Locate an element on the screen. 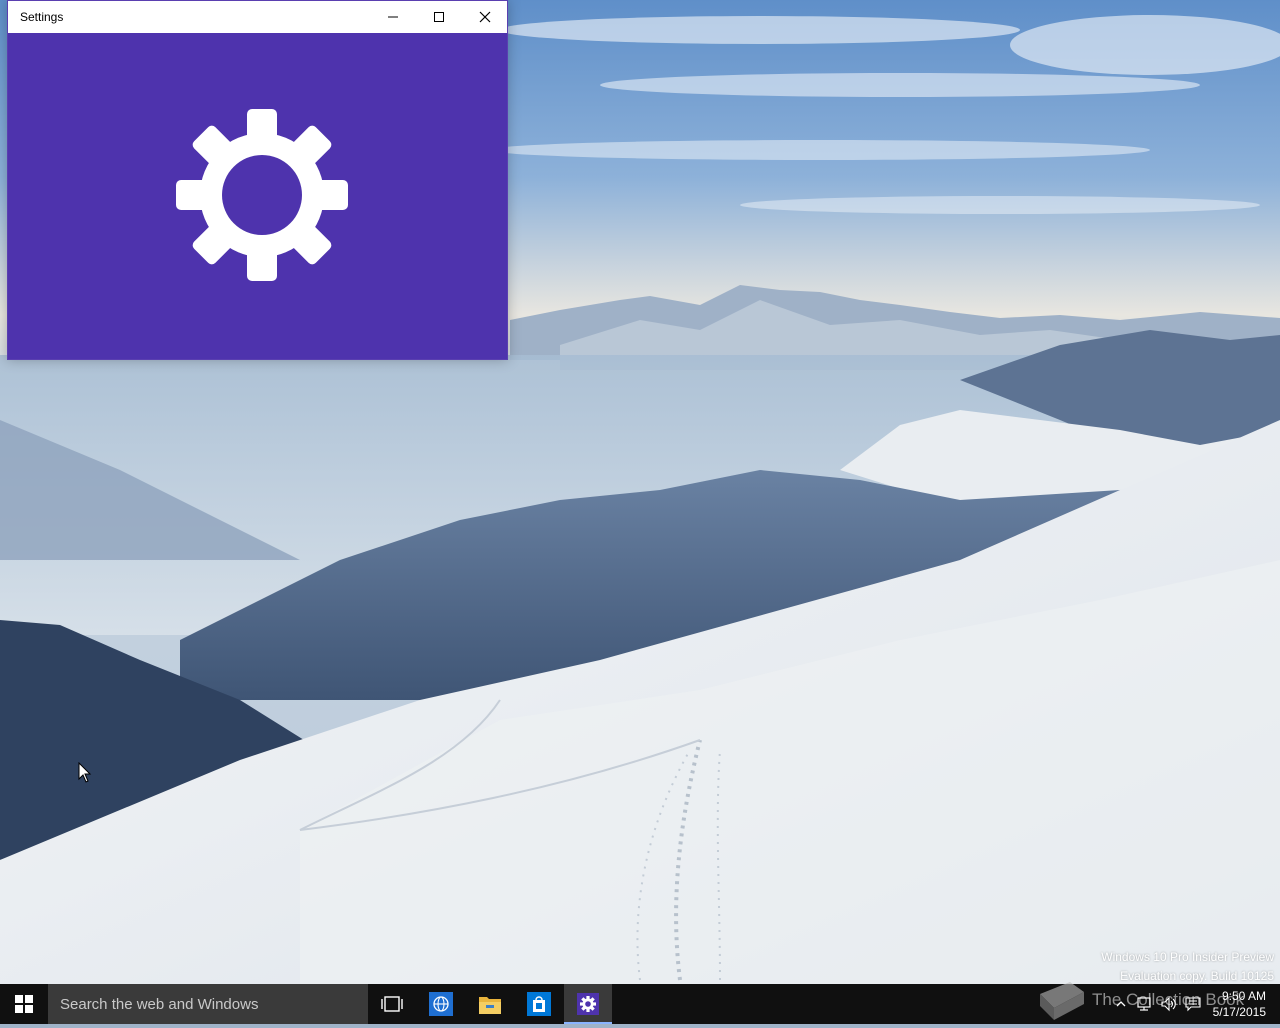 The width and height of the screenshot is (1280, 1028). settings-window: Settings is located at coordinates (257, 180).